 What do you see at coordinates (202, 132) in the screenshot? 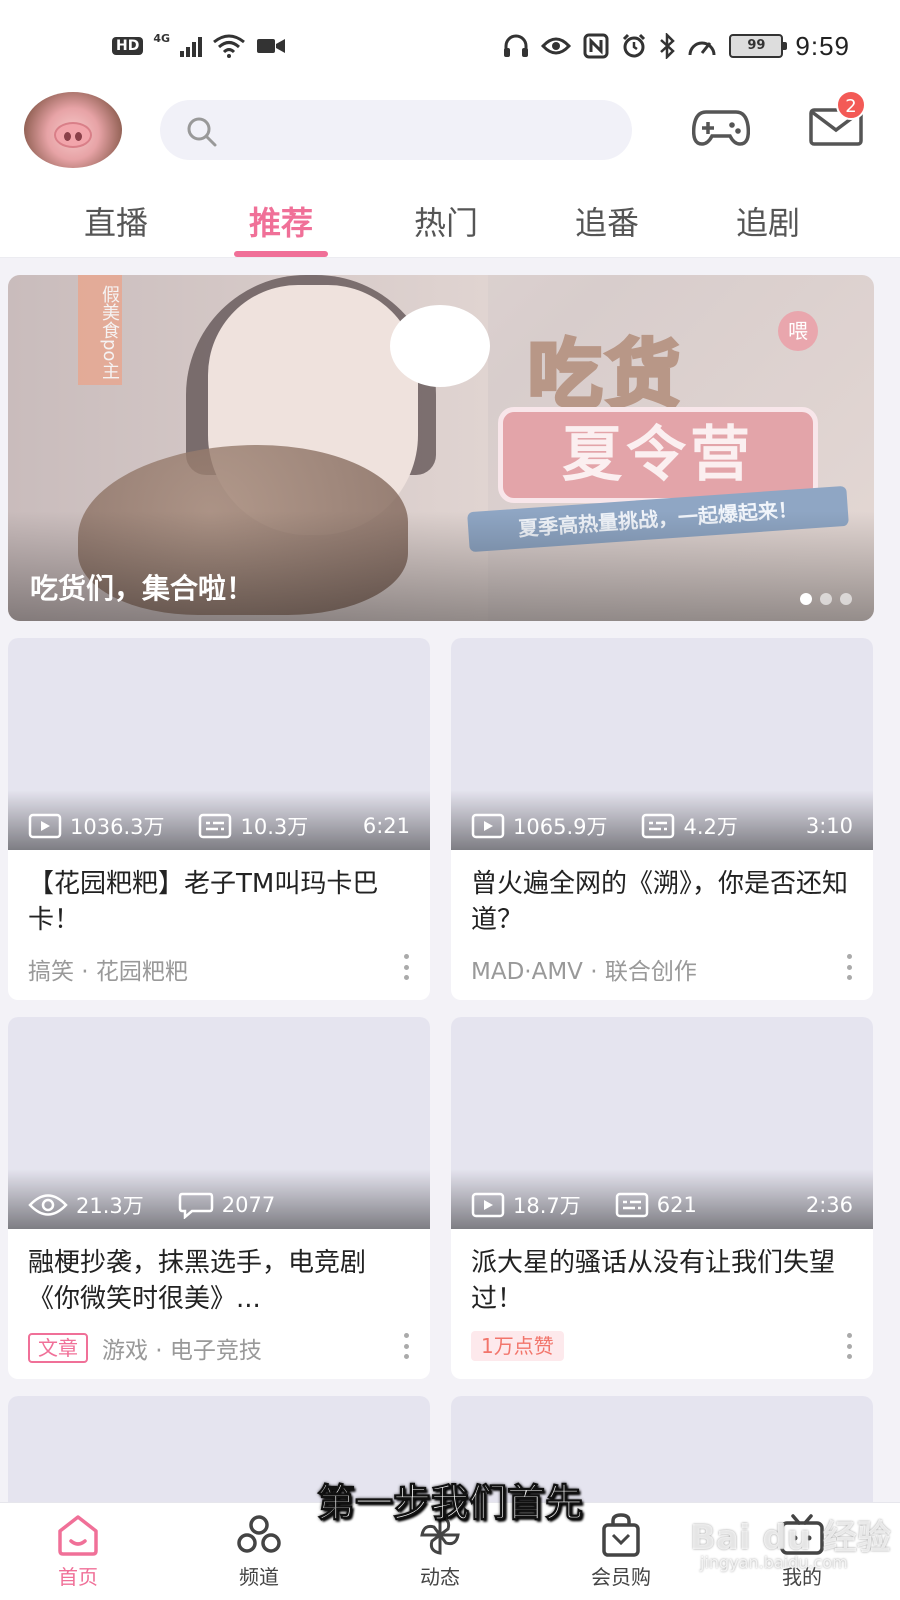
I see `search-icon` at bounding box center [202, 132].